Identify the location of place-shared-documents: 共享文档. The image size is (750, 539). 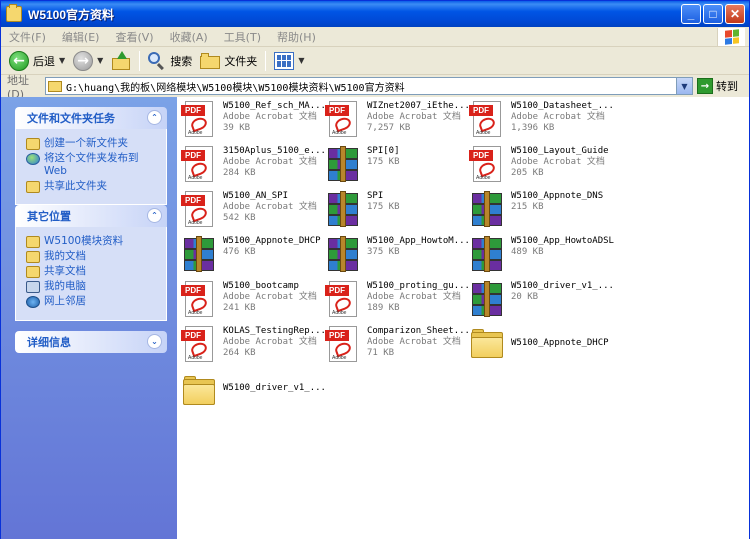
(96, 271).